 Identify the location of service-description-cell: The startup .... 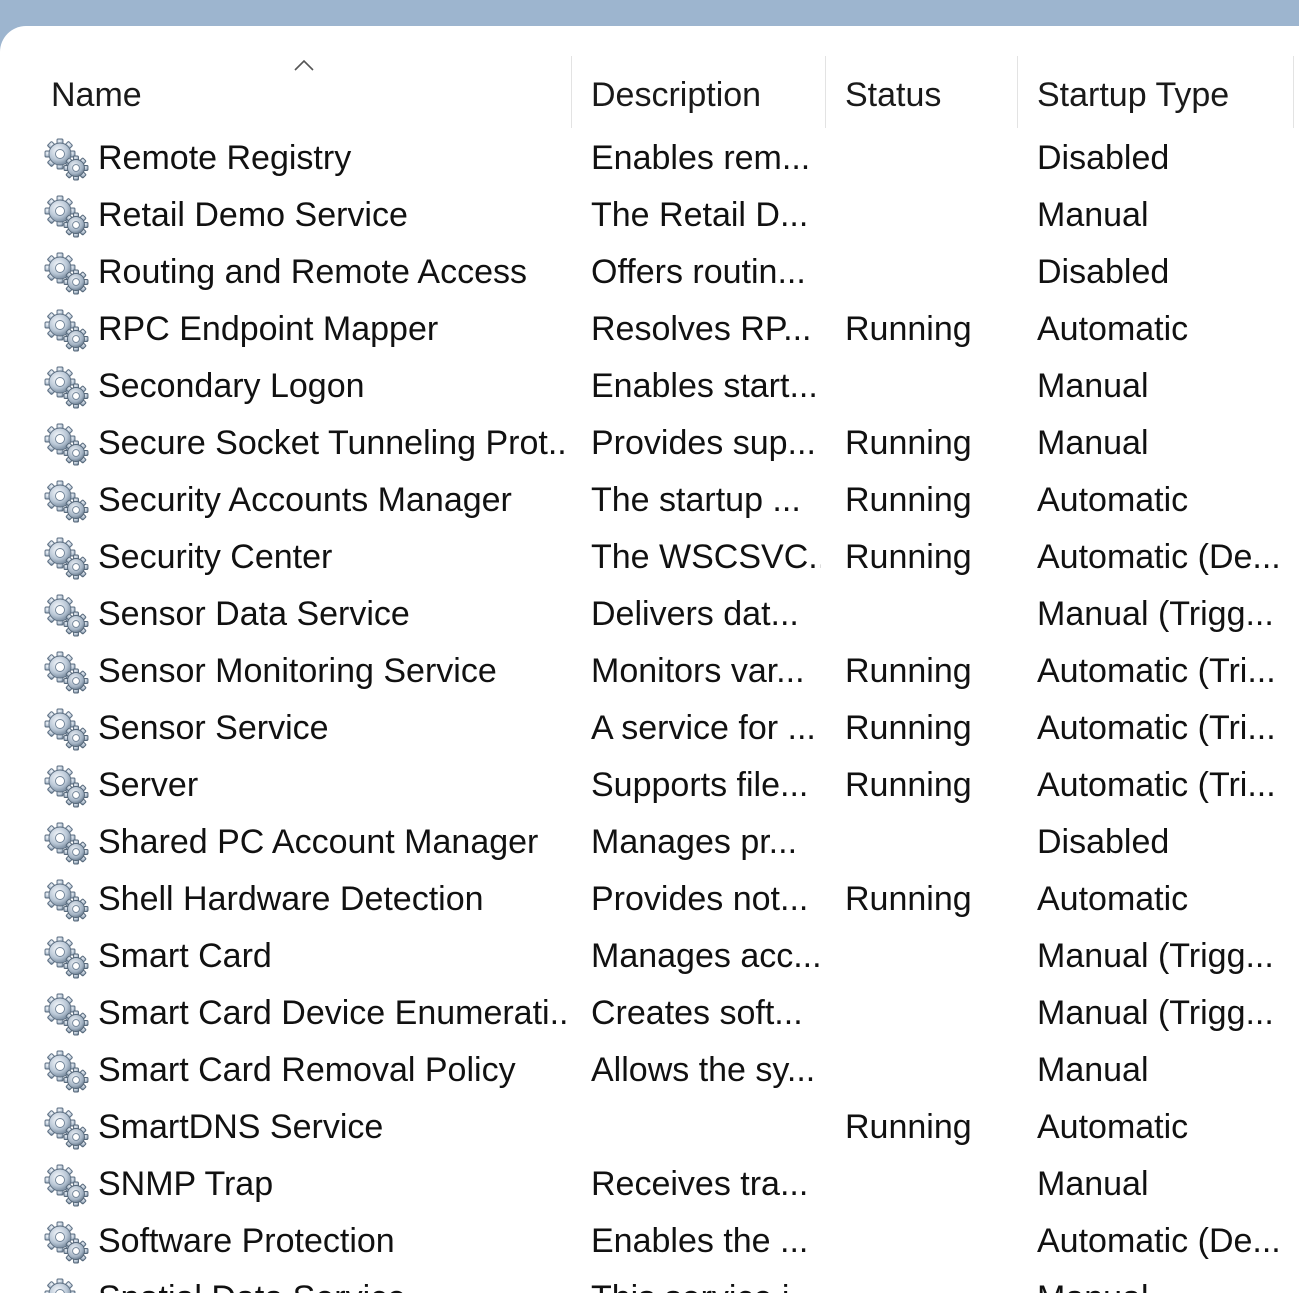
(696, 500).